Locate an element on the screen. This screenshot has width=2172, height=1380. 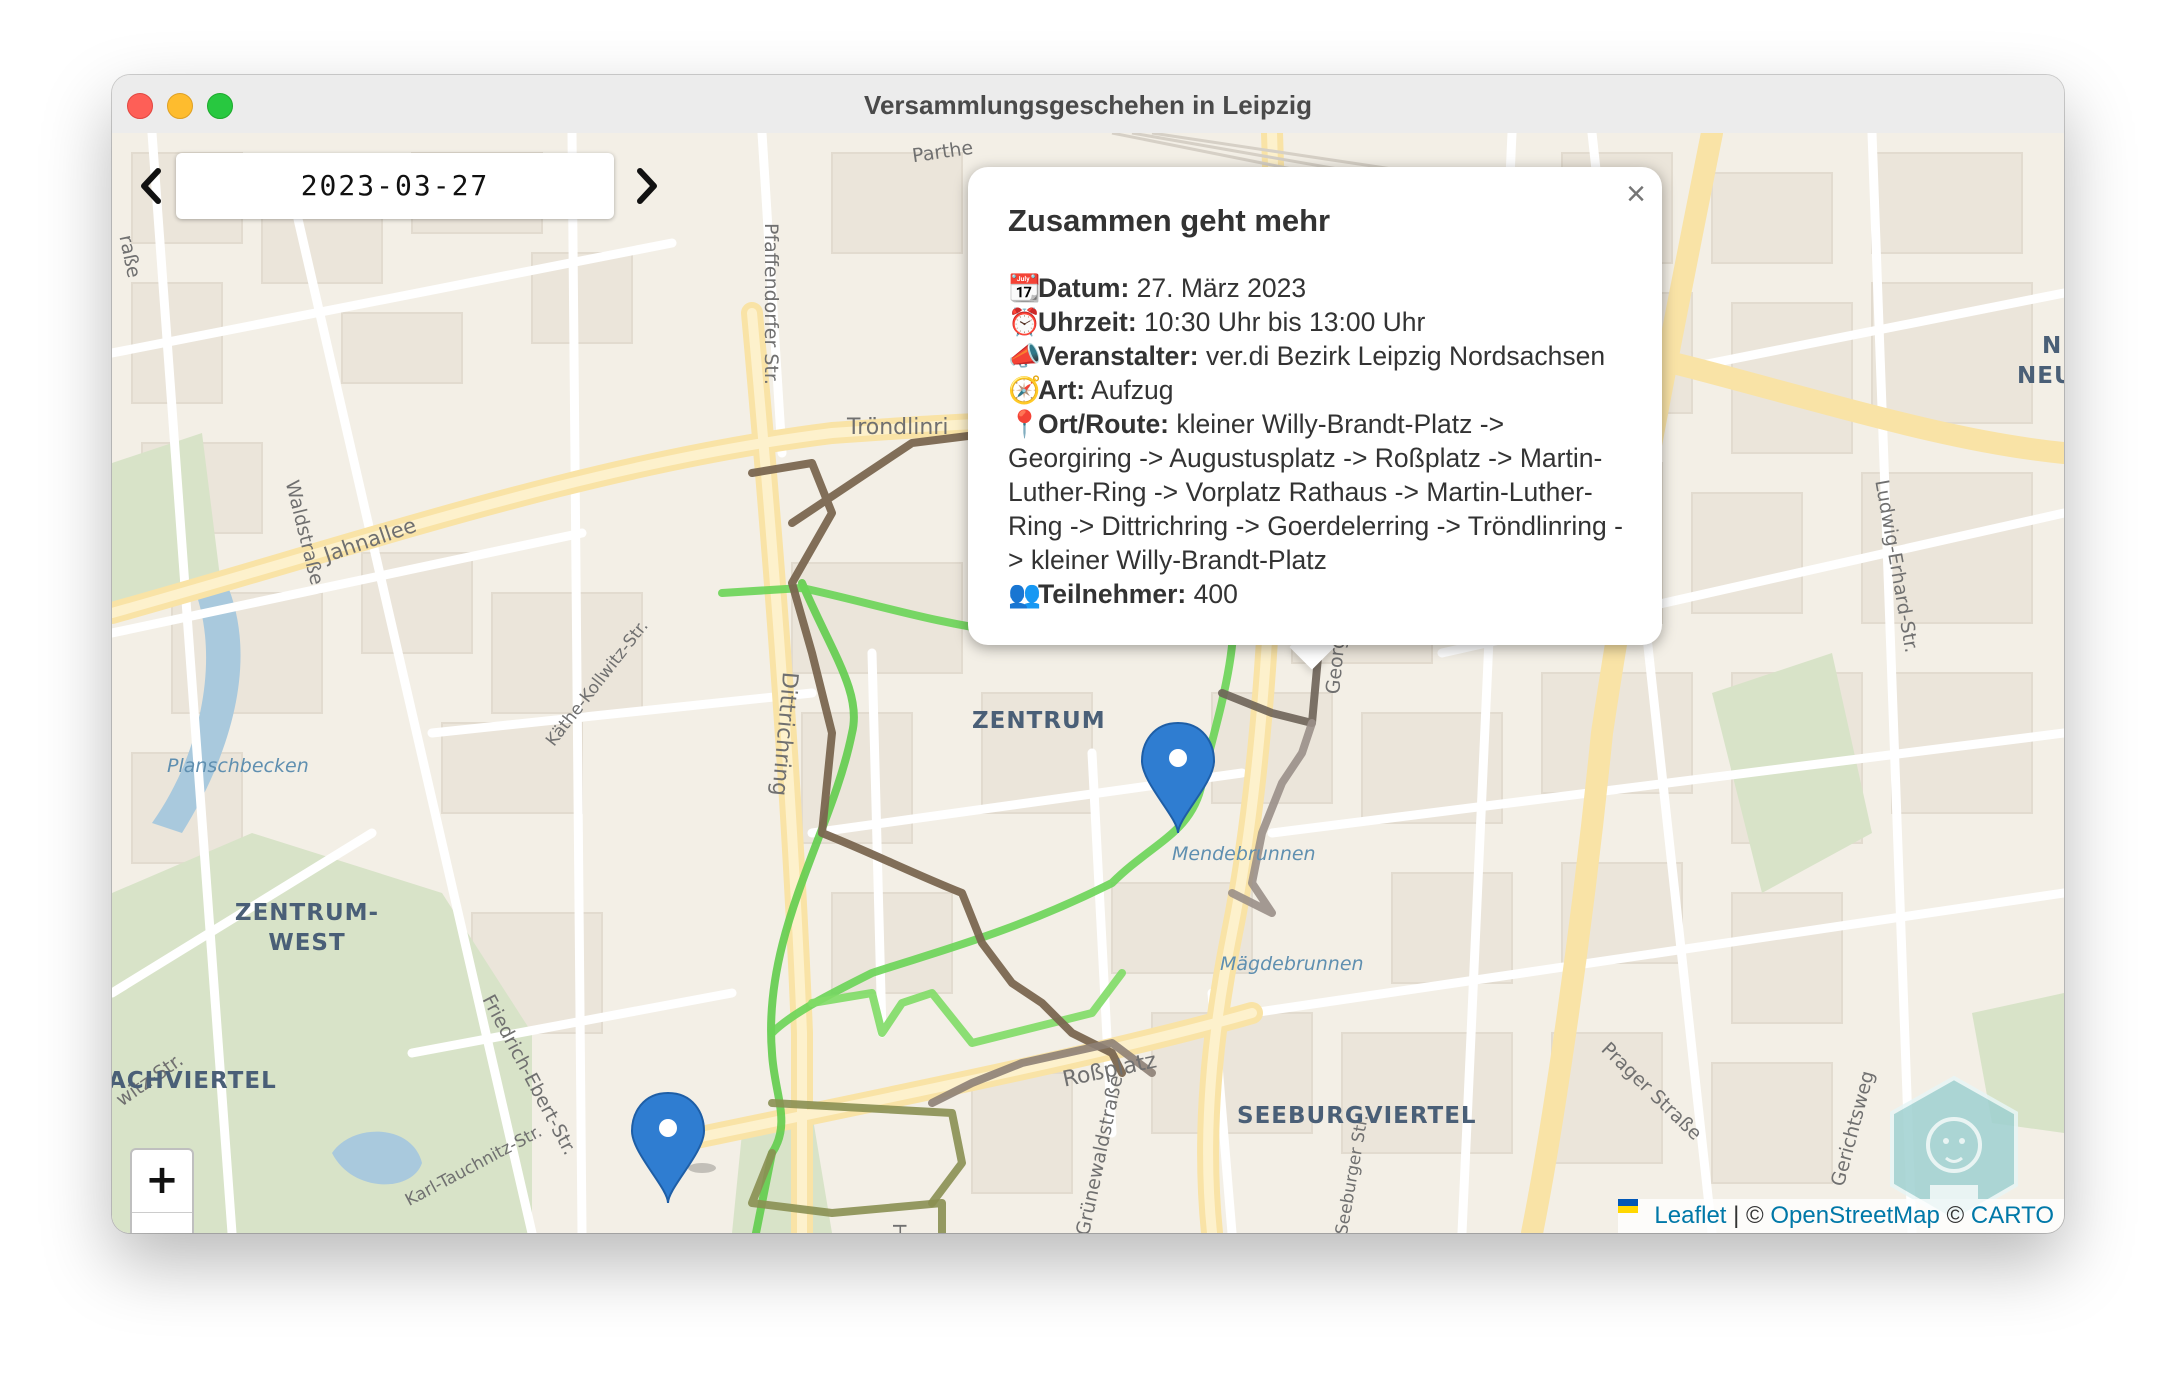
zoom-control: + − is located at coordinates (162, 1190).